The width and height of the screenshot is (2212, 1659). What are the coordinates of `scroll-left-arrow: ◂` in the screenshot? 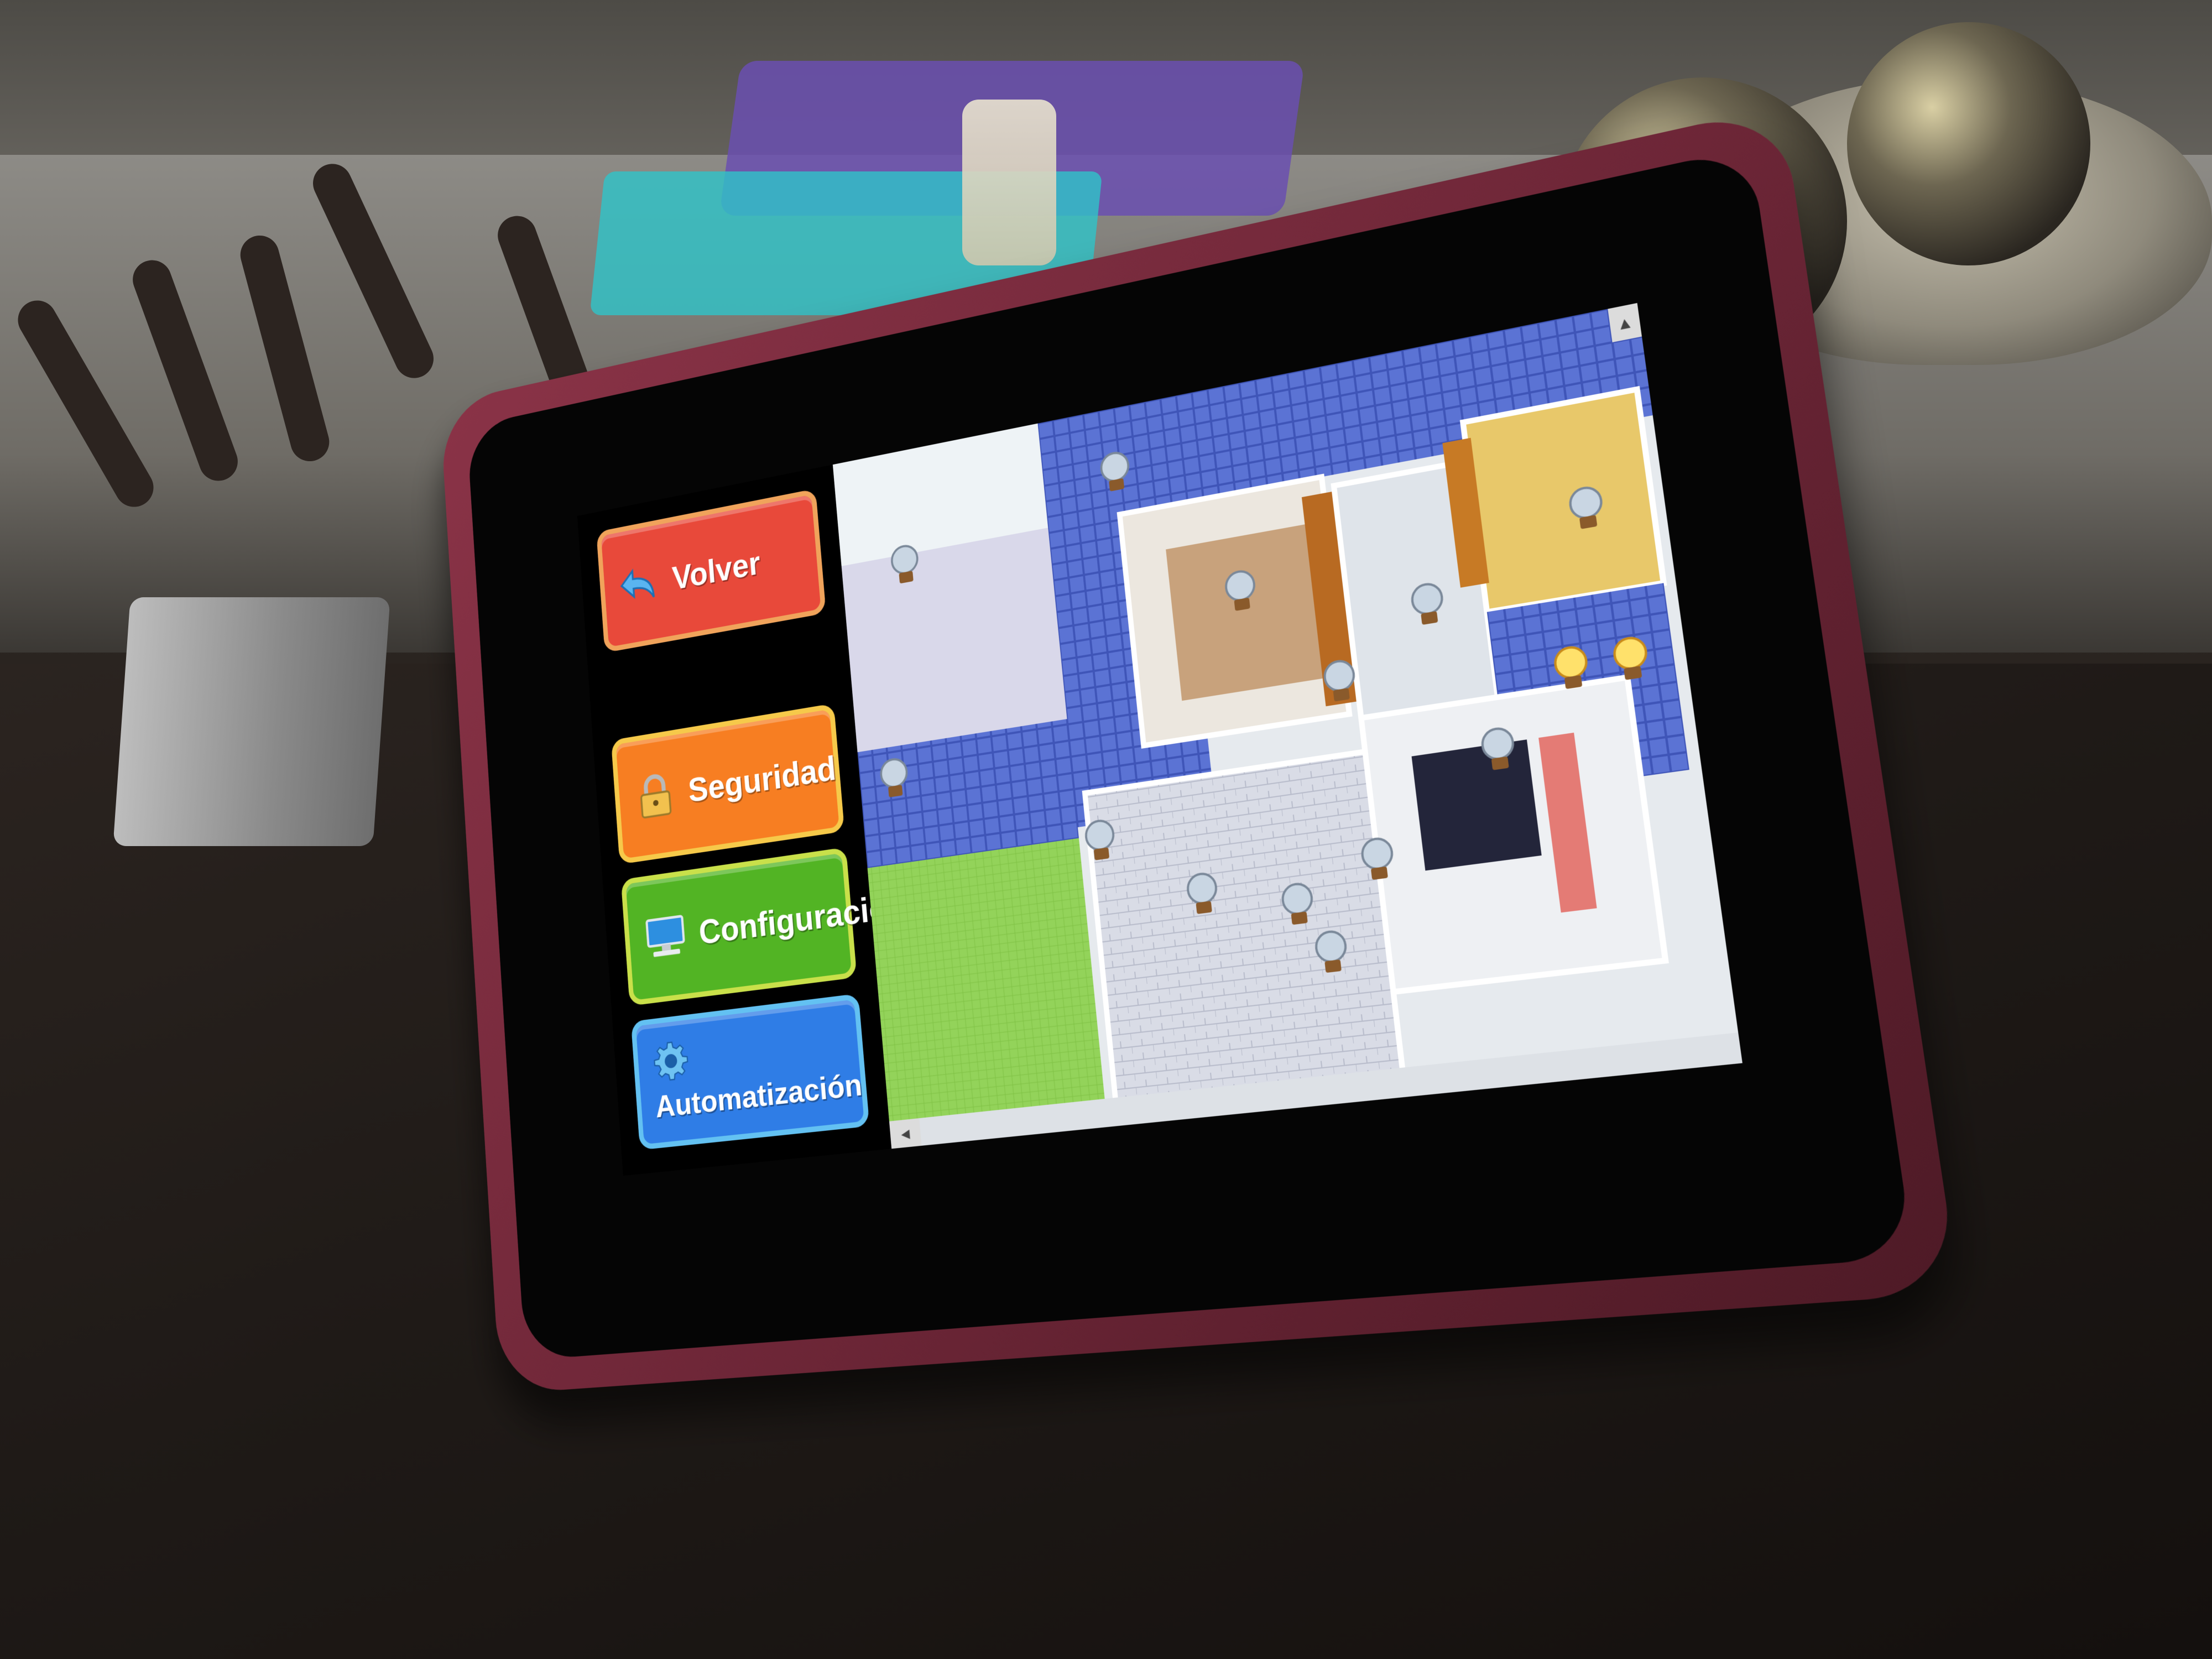 It's located at (906, 1134).